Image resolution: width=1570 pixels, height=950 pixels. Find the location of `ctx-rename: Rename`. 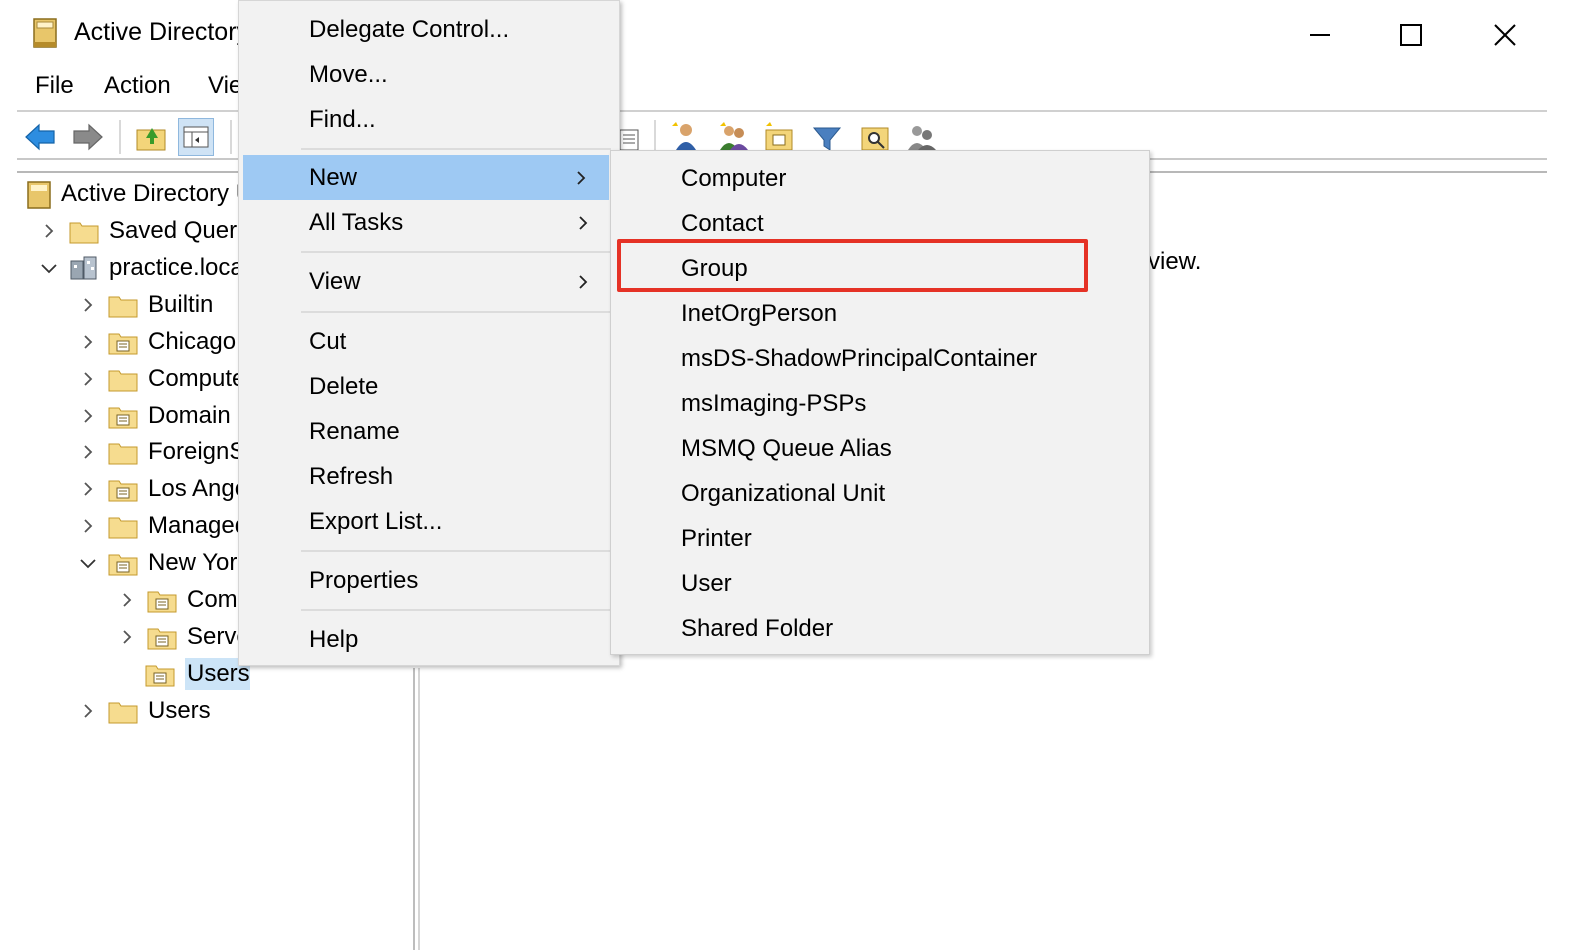

ctx-rename: Rename is located at coordinates (425, 431).